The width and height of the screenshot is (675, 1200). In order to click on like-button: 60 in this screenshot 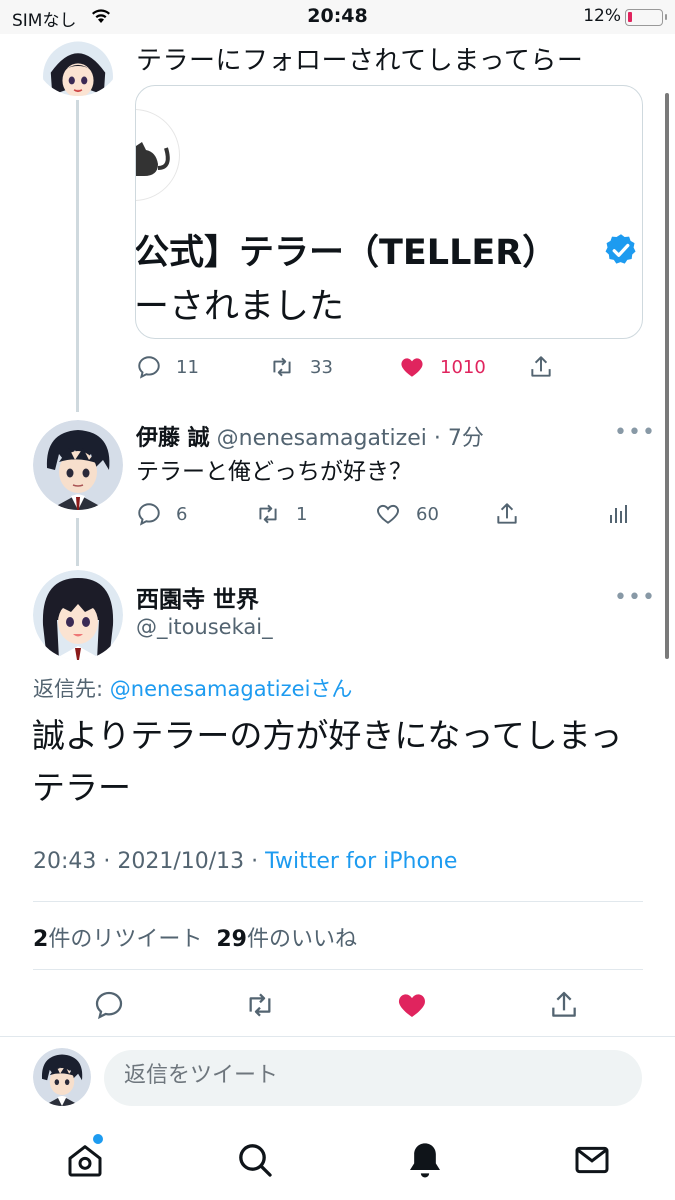, I will do `click(406, 514)`.